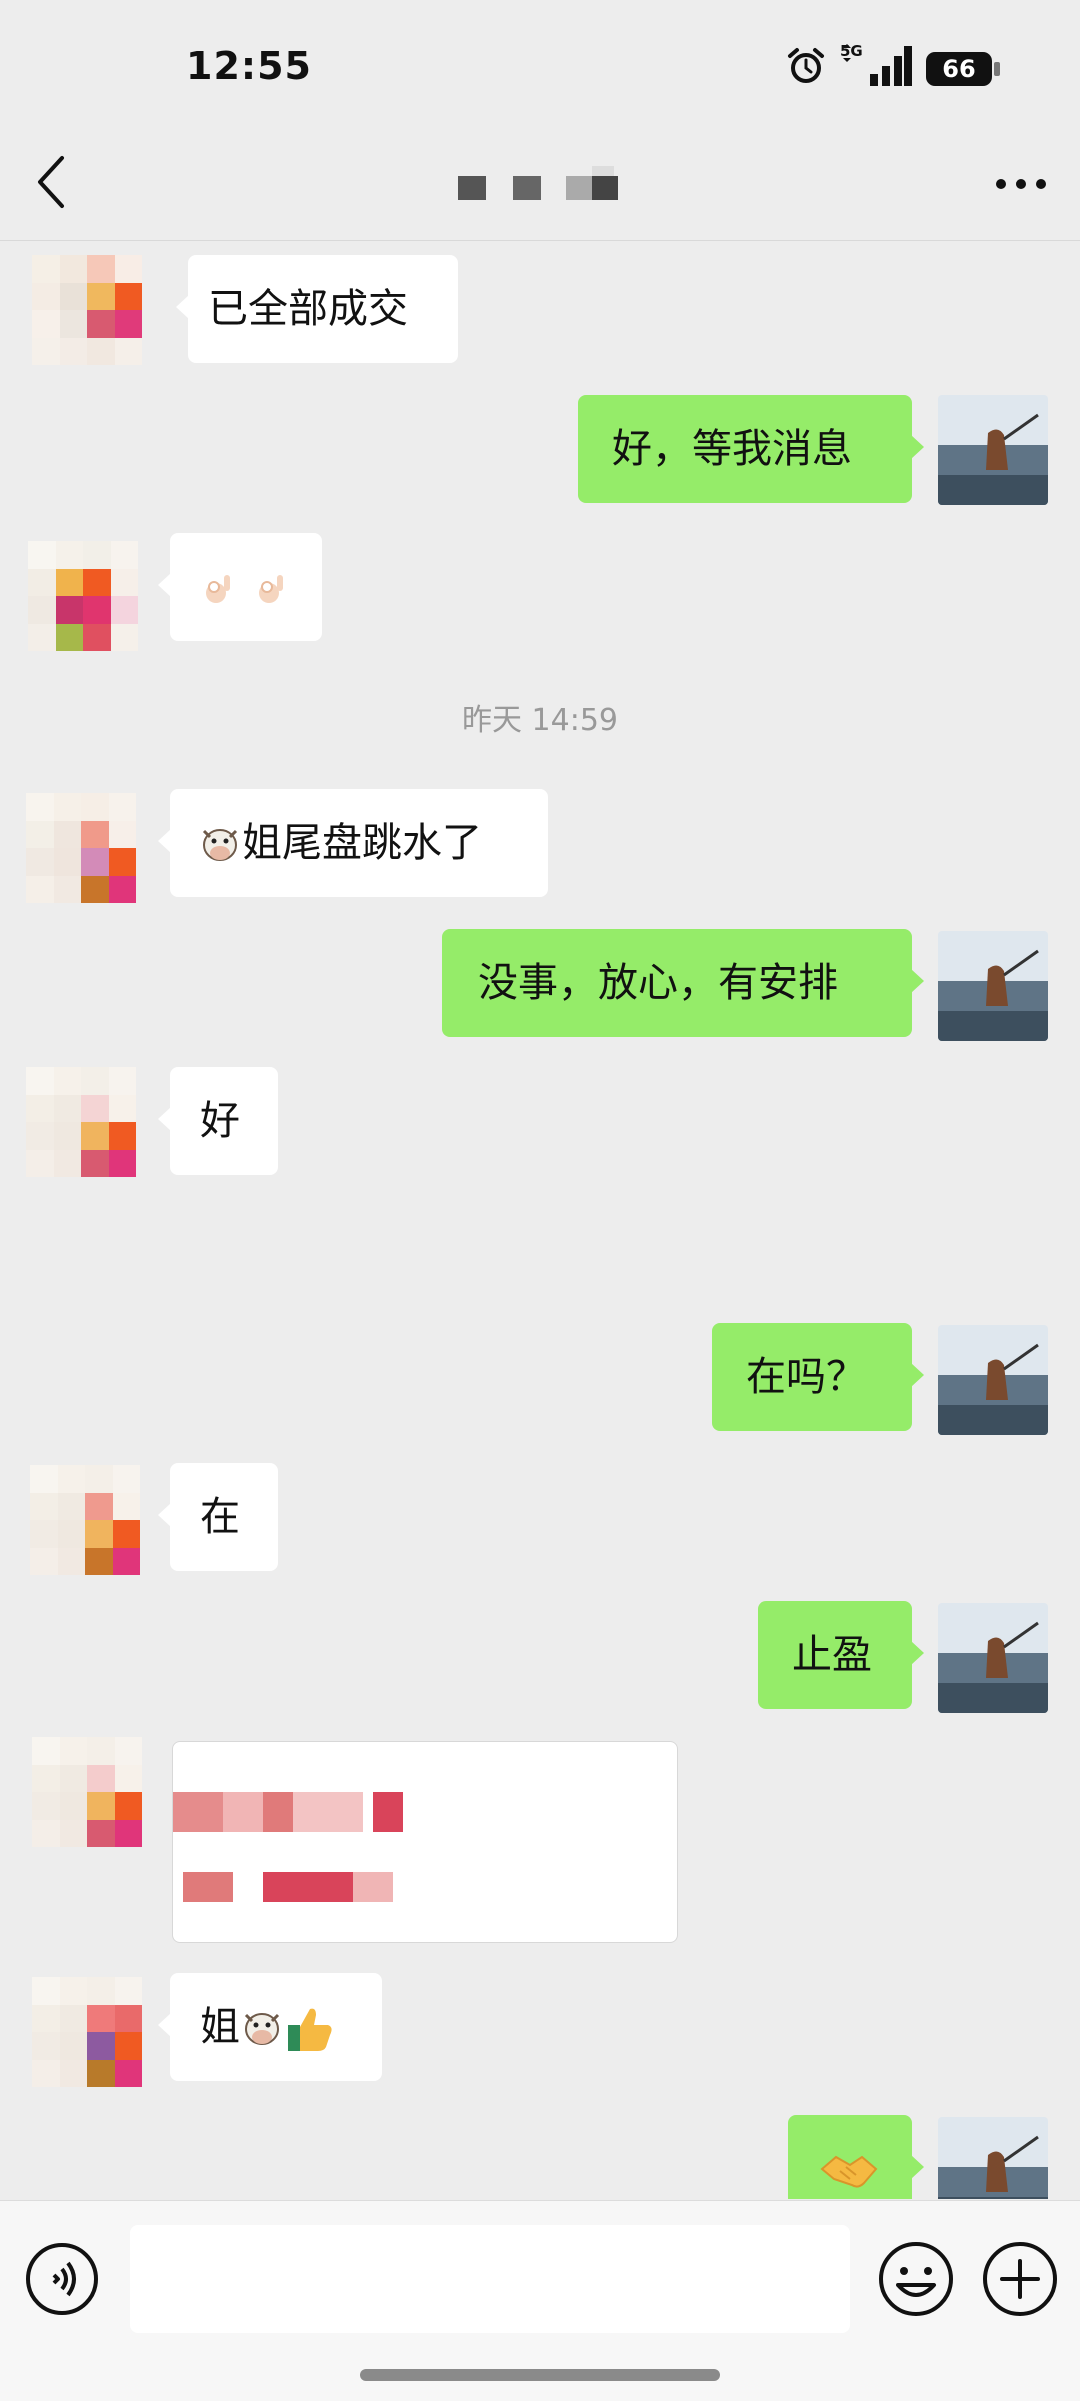 This screenshot has width=1080, height=2401. What do you see at coordinates (916, 2279) in the screenshot?
I see `smiley-icon` at bounding box center [916, 2279].